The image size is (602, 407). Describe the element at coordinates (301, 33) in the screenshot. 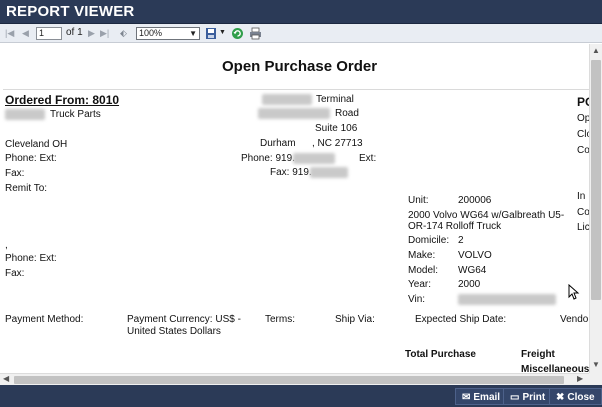

I see `report-toolbar: |◀ ◀ 1 of 1 ▶ ▶| ⬖ 100% ▼ ▼` at that location.